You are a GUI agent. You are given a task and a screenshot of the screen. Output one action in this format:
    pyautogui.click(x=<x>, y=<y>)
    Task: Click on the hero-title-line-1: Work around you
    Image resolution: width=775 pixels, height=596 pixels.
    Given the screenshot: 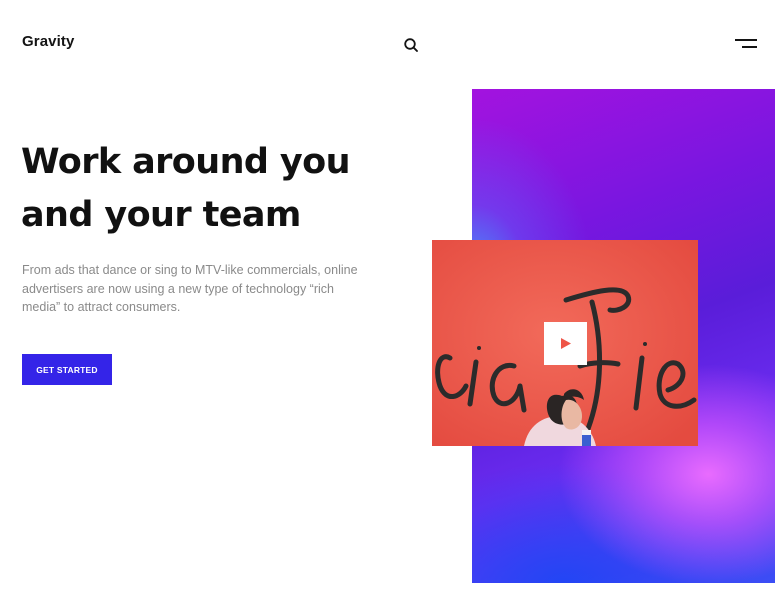 What is the action you would take?
    pyautogui.click(x=186, y=162)
    